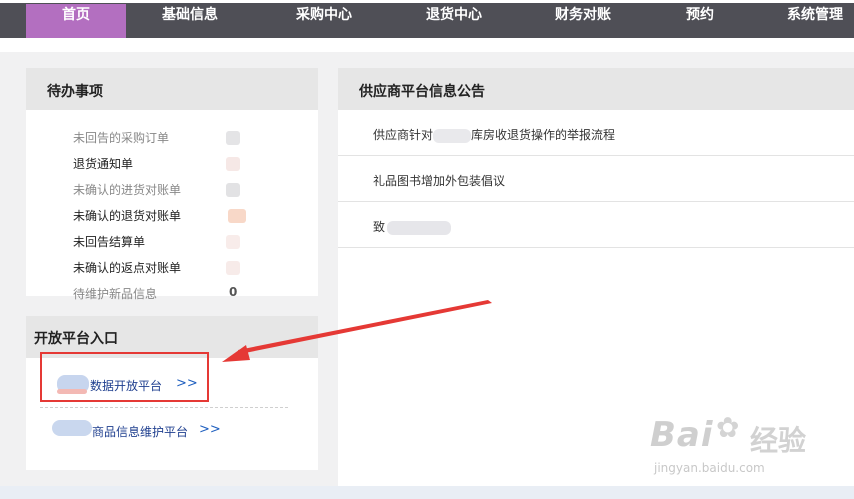  Describe the element at coordinates (172, 89) in the screenshot. I see `todo-header: 待办事项` at that location.